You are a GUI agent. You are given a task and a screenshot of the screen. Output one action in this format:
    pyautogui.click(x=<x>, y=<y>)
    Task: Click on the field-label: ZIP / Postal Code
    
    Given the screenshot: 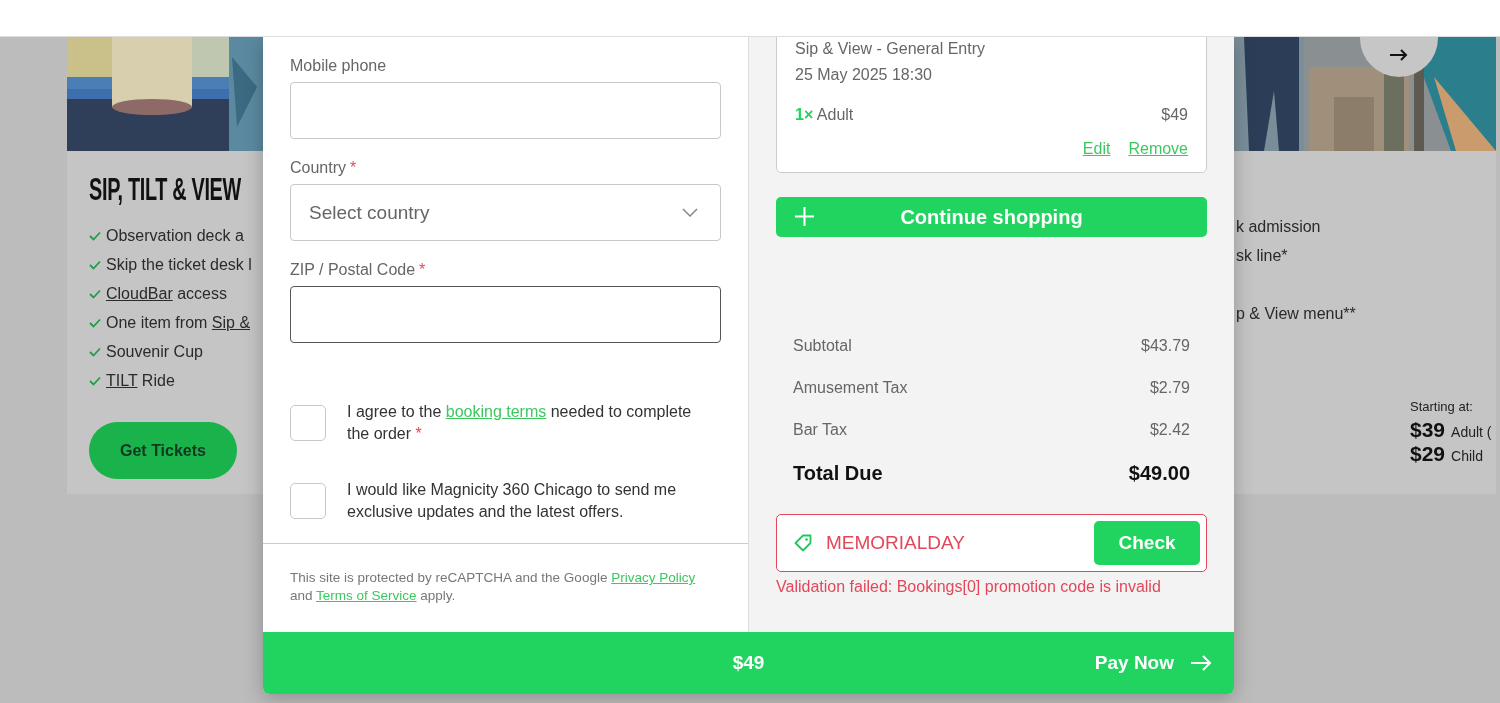 What is the action you would take?
    pyautogui.click(x=353, y=270)
    